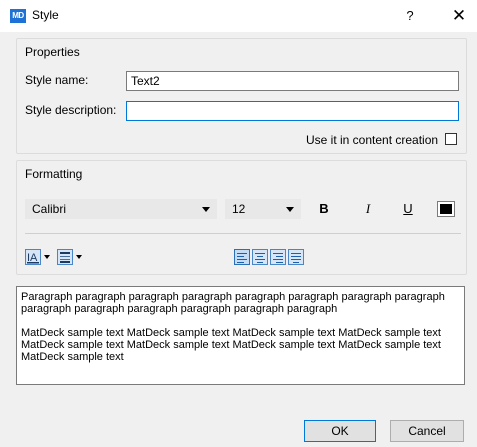 The image size is (477, 447). Describe the element at coordinates (408, 209) in the screenshot. I see `underline-button: U` at that location.